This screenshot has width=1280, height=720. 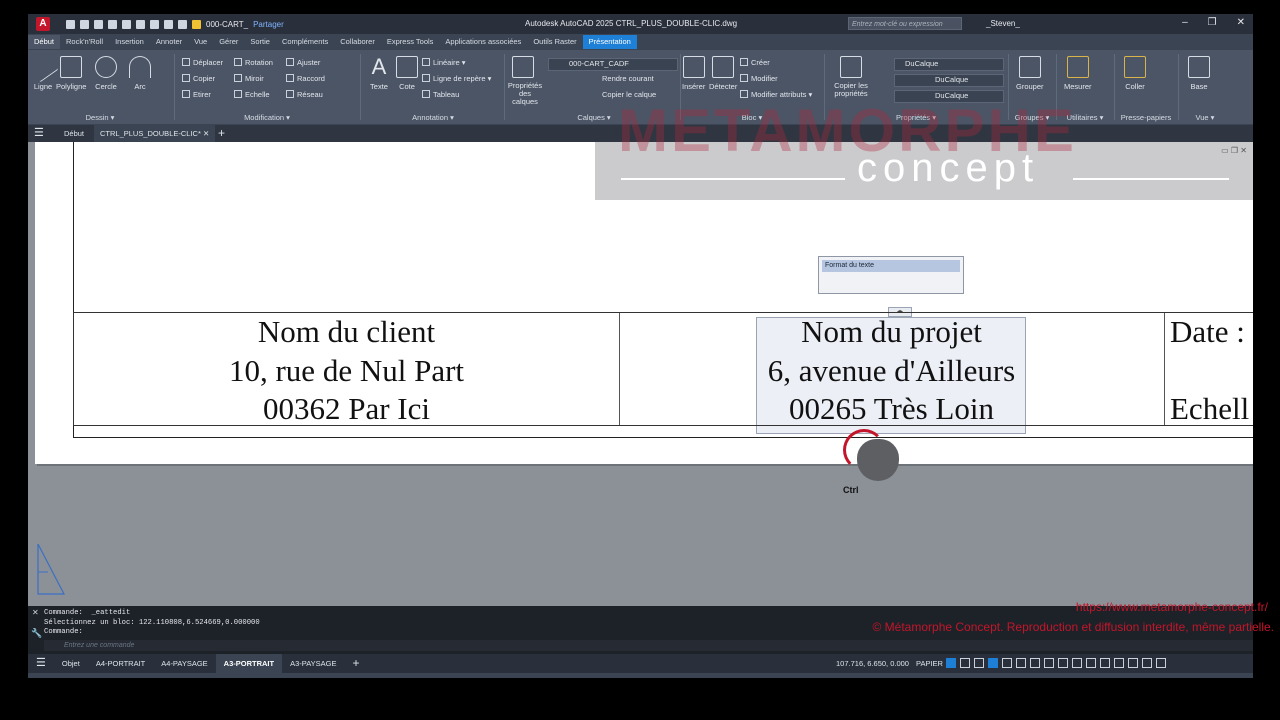 What do you see at coordinates (106, 73) in the screenshot?
I see `circle-tool: Cercle` at bounding box center [106, 73].